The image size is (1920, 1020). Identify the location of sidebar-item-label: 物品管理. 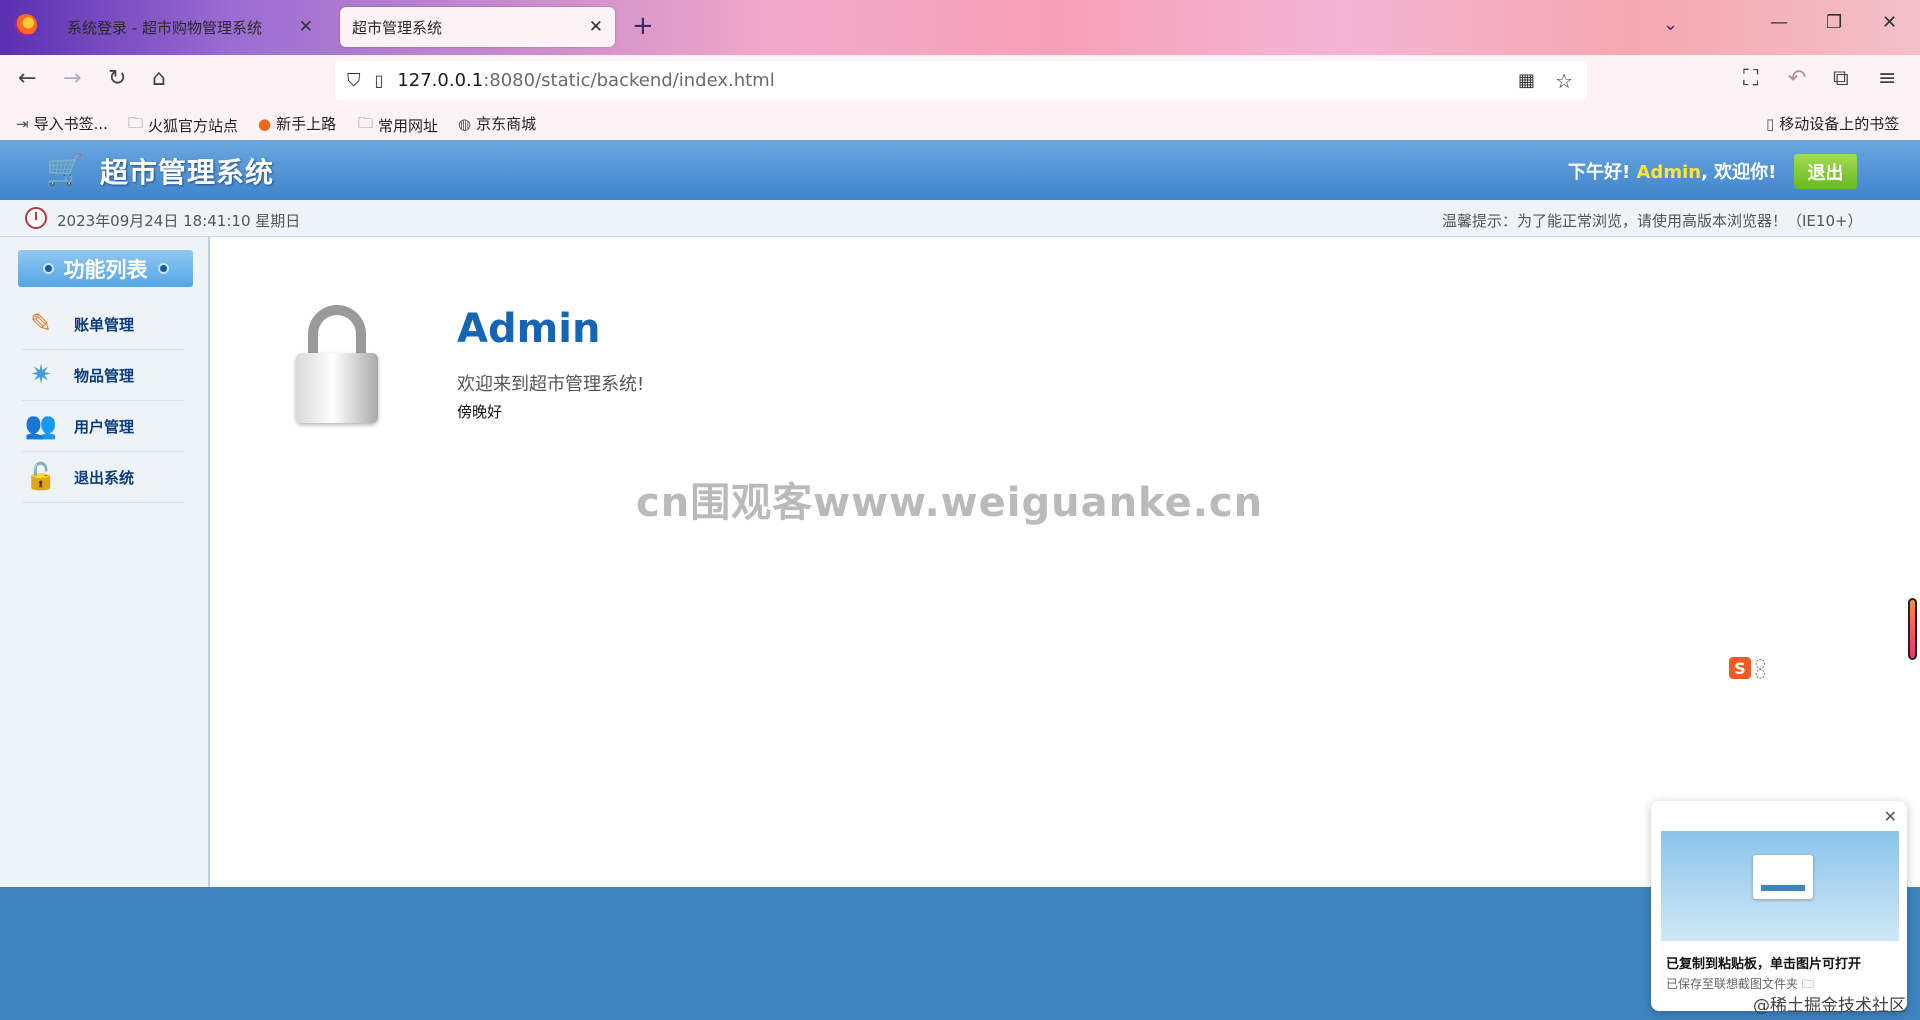
(104, 375).